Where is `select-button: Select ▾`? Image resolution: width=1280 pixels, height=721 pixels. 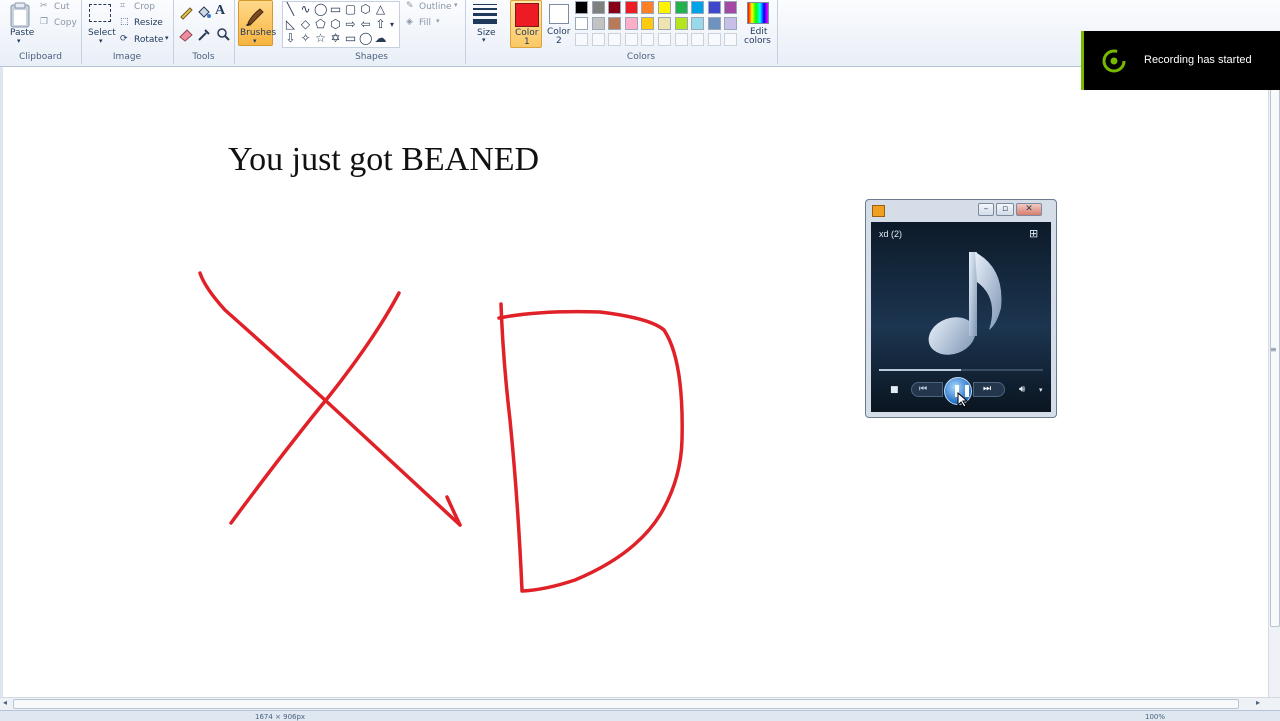 select-button: Select ▾ is located at coordinates (101, 23).